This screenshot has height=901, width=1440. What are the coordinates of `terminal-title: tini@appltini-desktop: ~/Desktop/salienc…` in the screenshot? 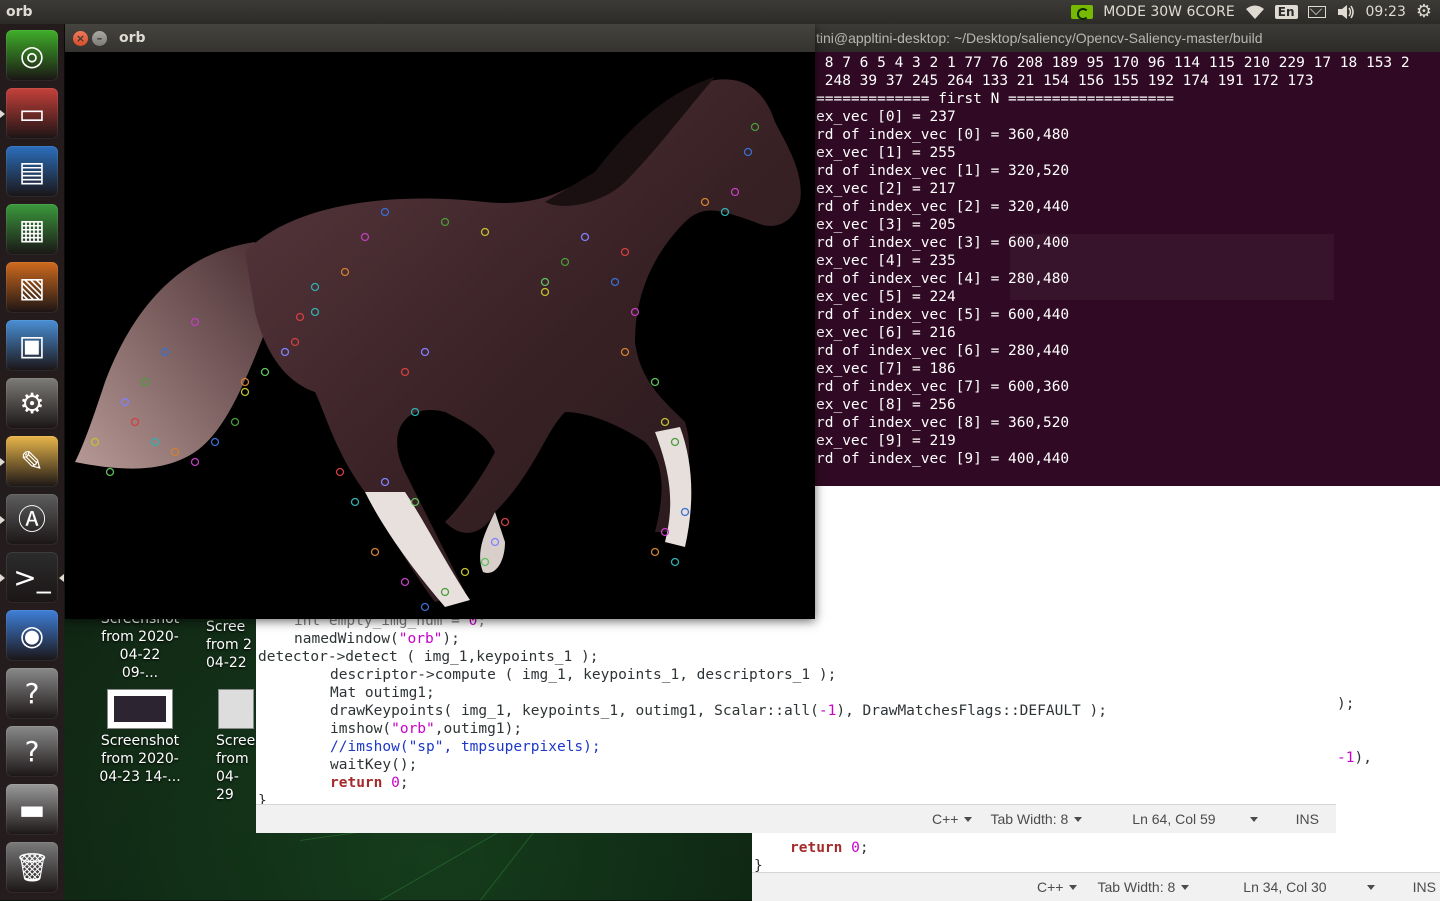 It's located at (1127, 38).